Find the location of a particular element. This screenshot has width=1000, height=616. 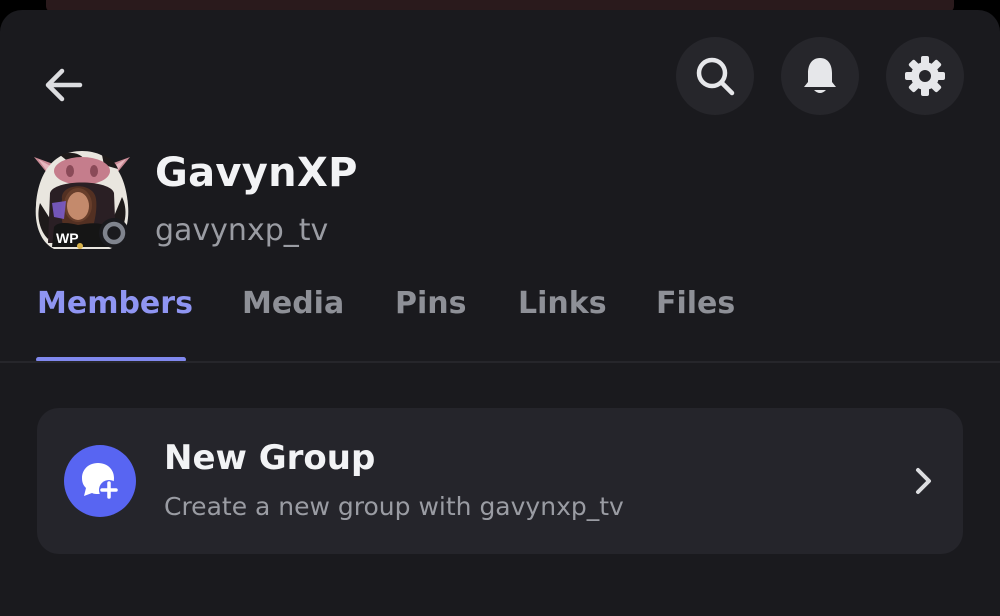

avatar: WP is located at coordinates (82, 197).